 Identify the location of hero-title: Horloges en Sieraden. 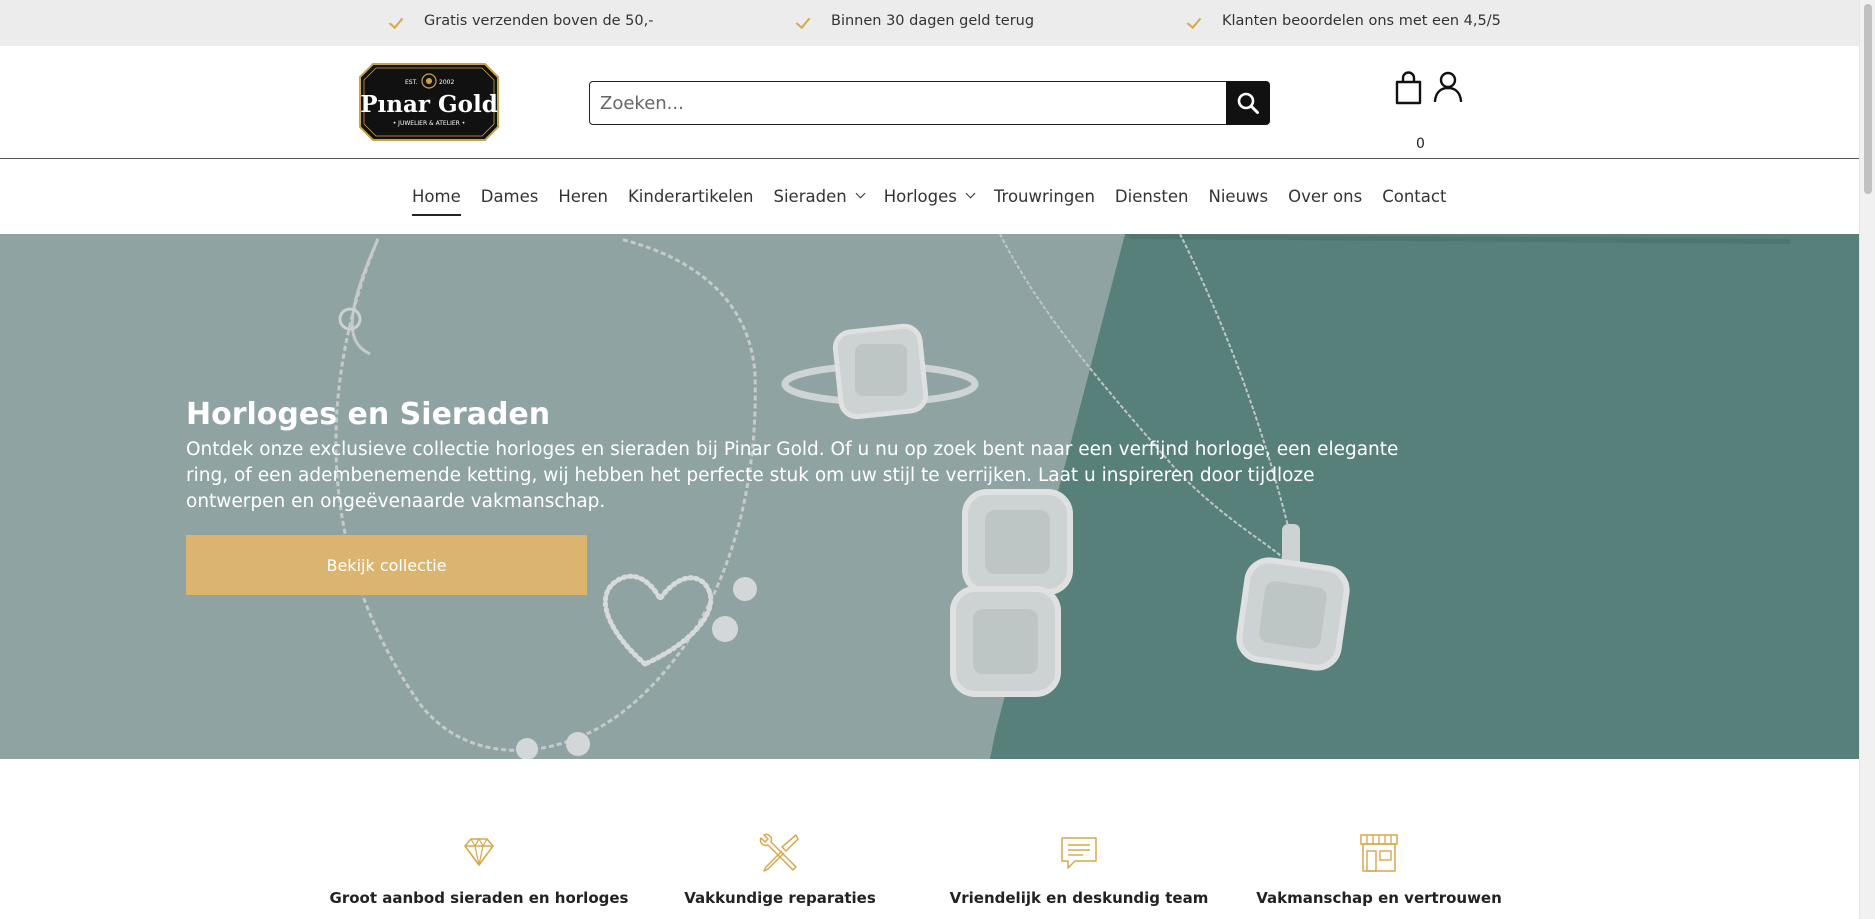
(368, 414).